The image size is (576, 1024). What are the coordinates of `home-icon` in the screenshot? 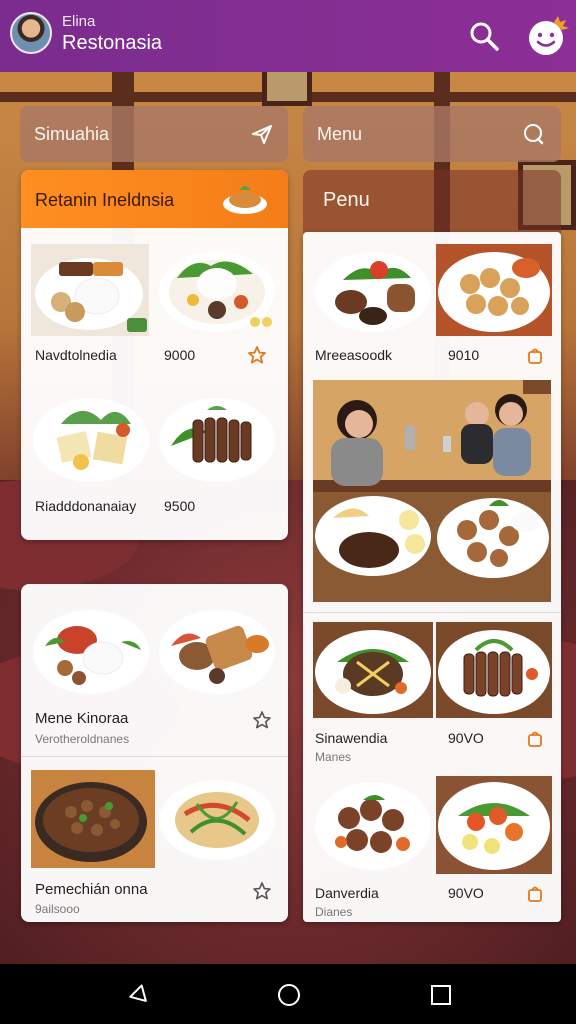 It's located at (289, 995).